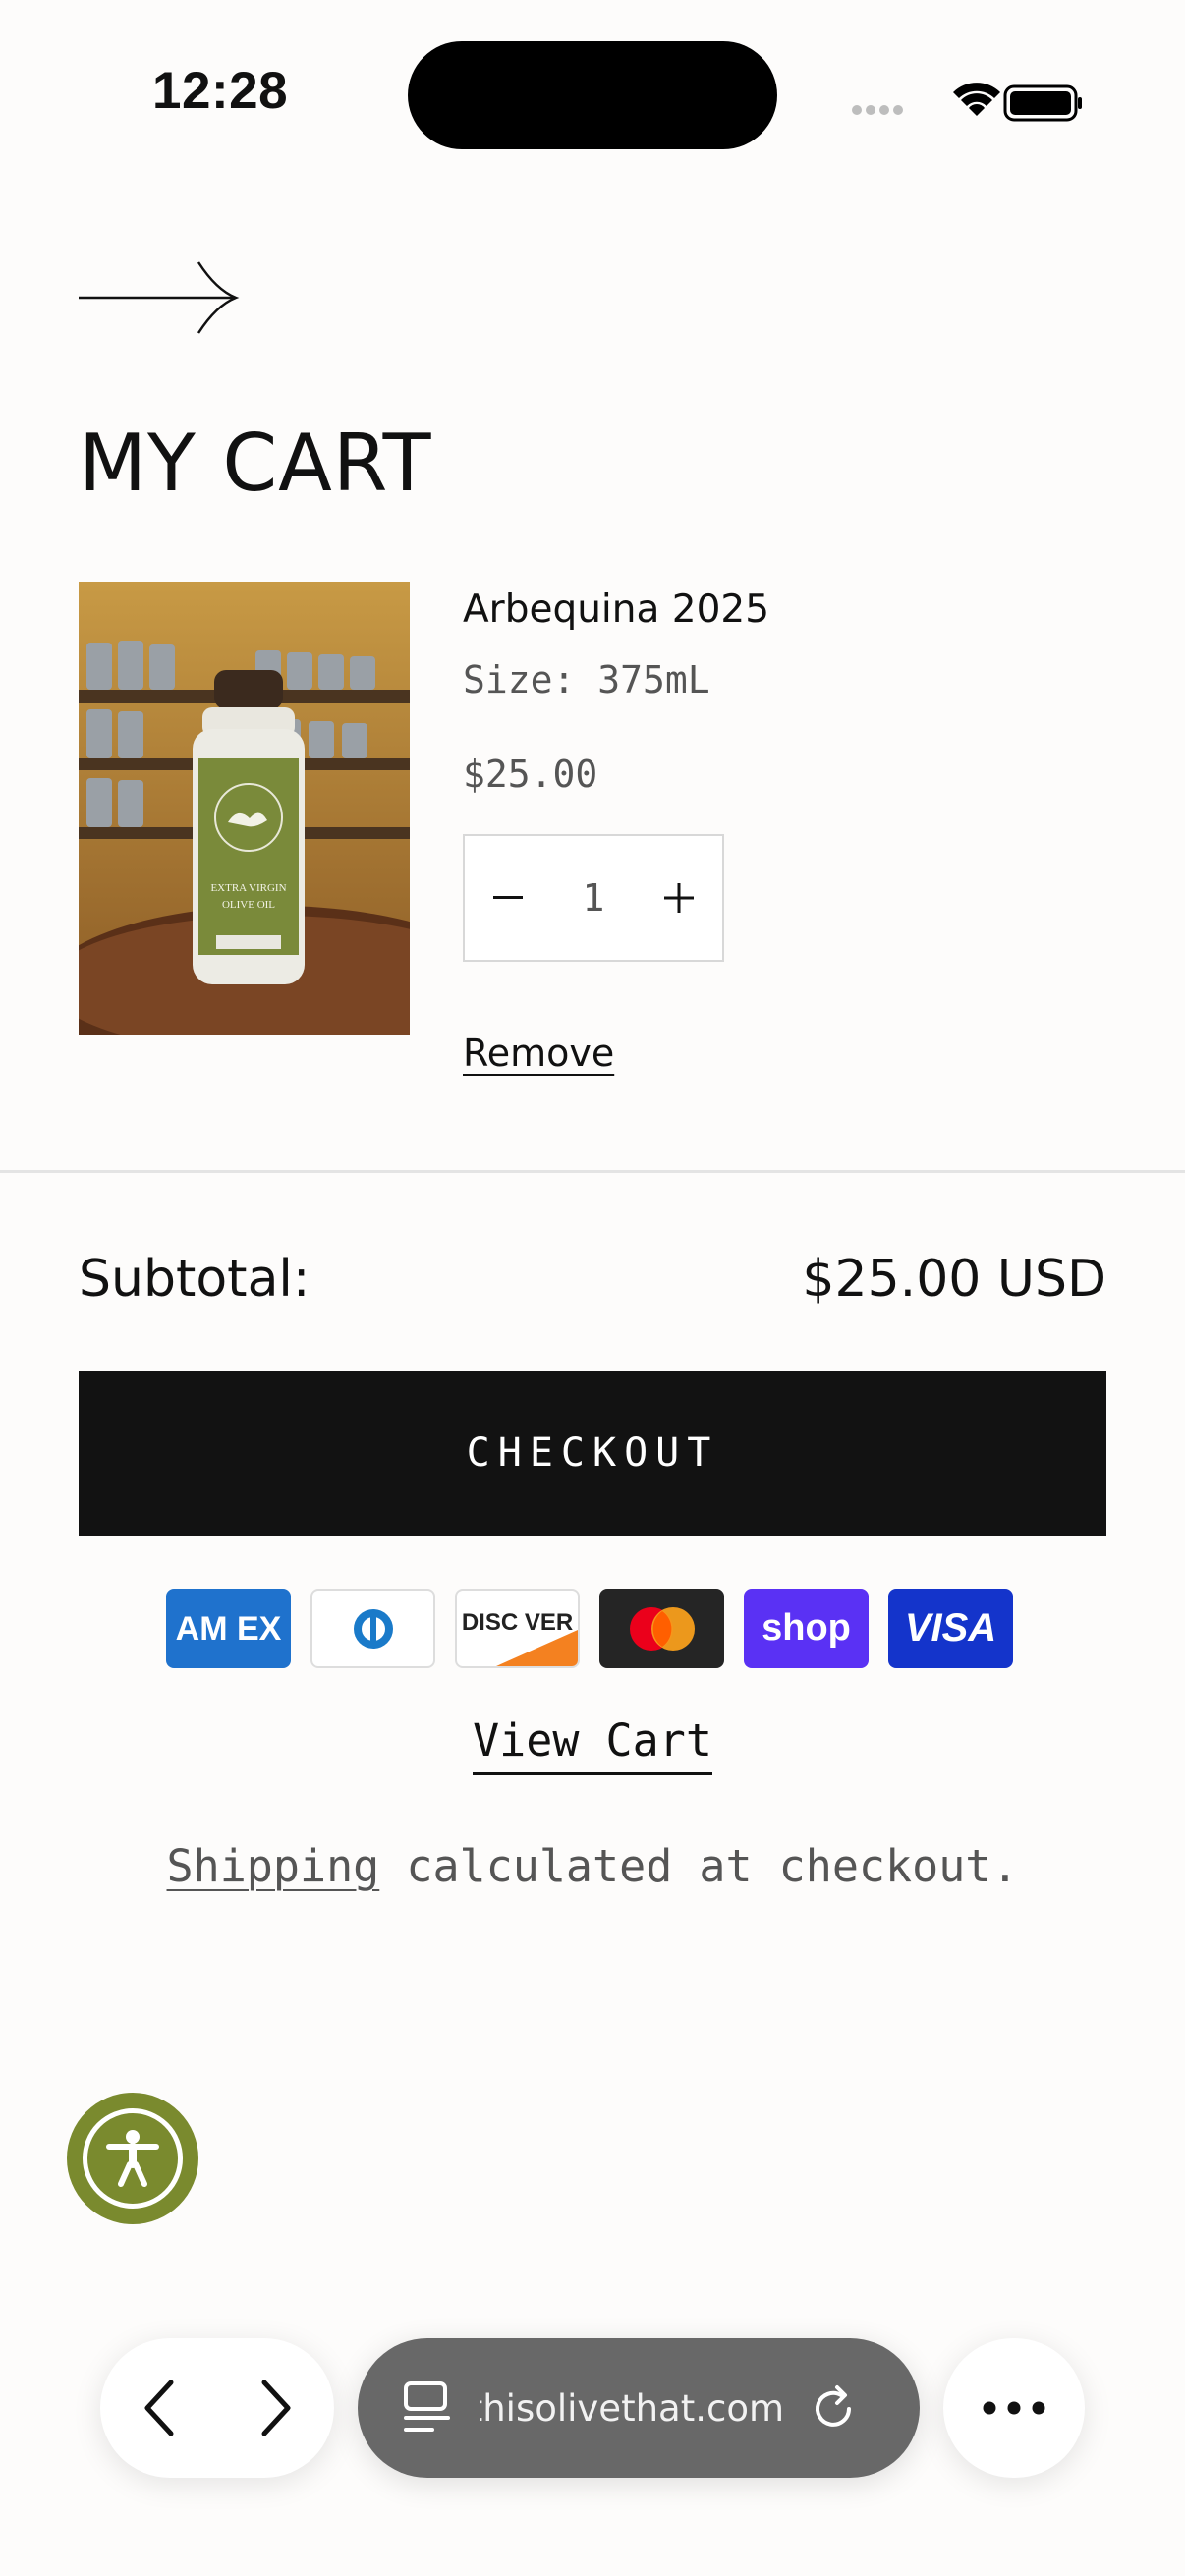  Describe the element at coordinates (249, 905) in the screenshot. I see `svg-text: OLIVE OIL` at that location.